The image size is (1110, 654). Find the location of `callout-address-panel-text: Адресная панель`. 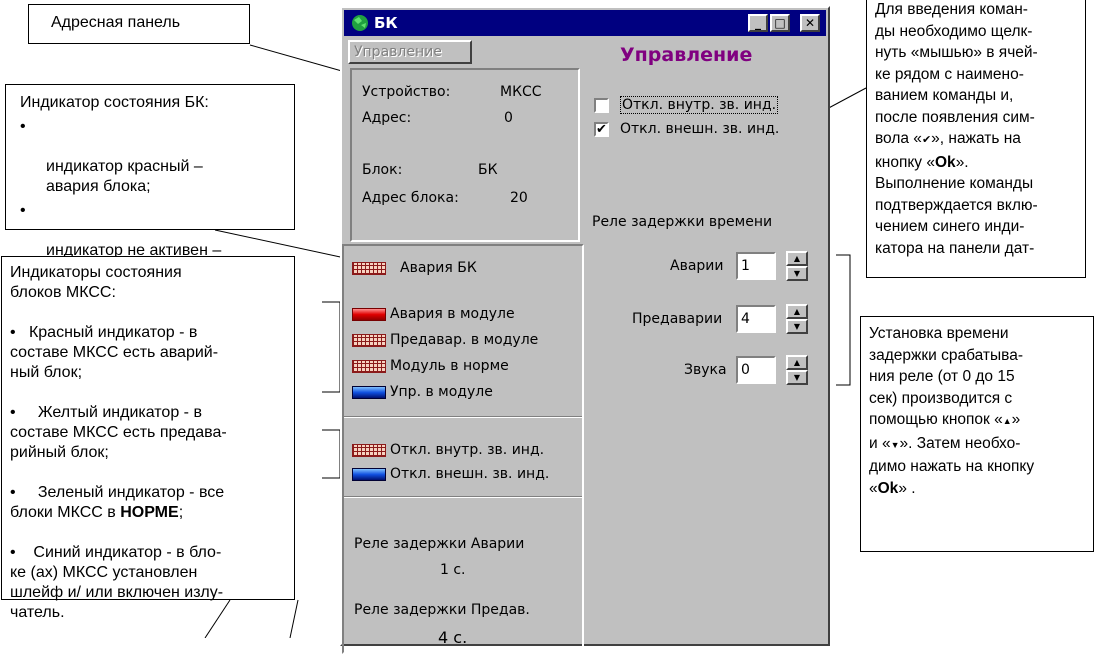

callout-address-panel-text: Адресная панель is located at coordinates (116, 22).